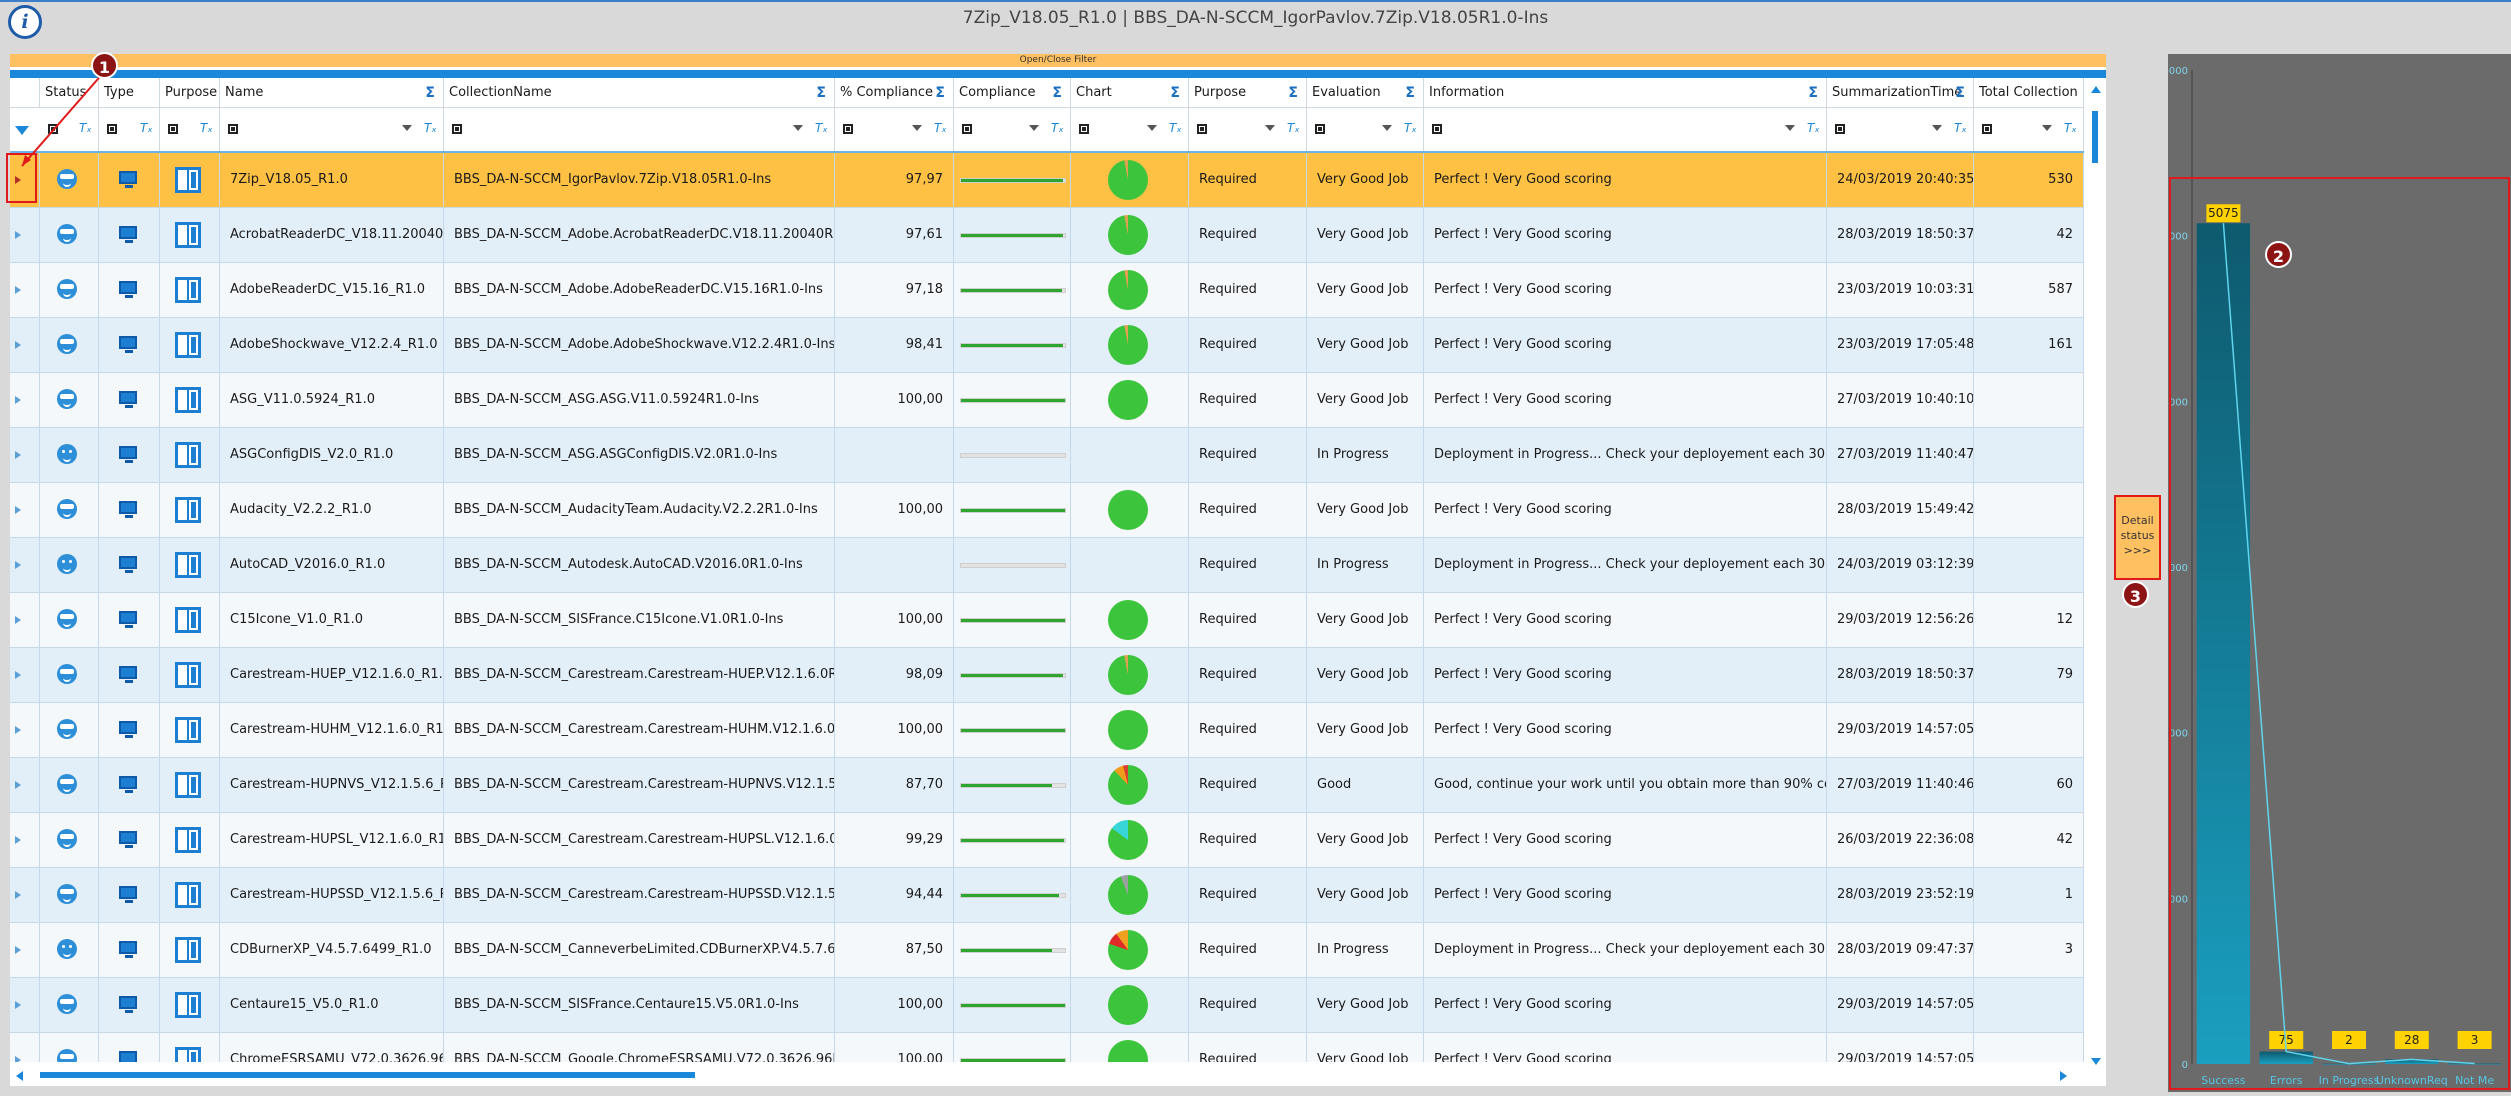 This screenshot has width=2511, height=1096. I want to click on column-header-purpose: Purpose Σ, so click(1248, 93).